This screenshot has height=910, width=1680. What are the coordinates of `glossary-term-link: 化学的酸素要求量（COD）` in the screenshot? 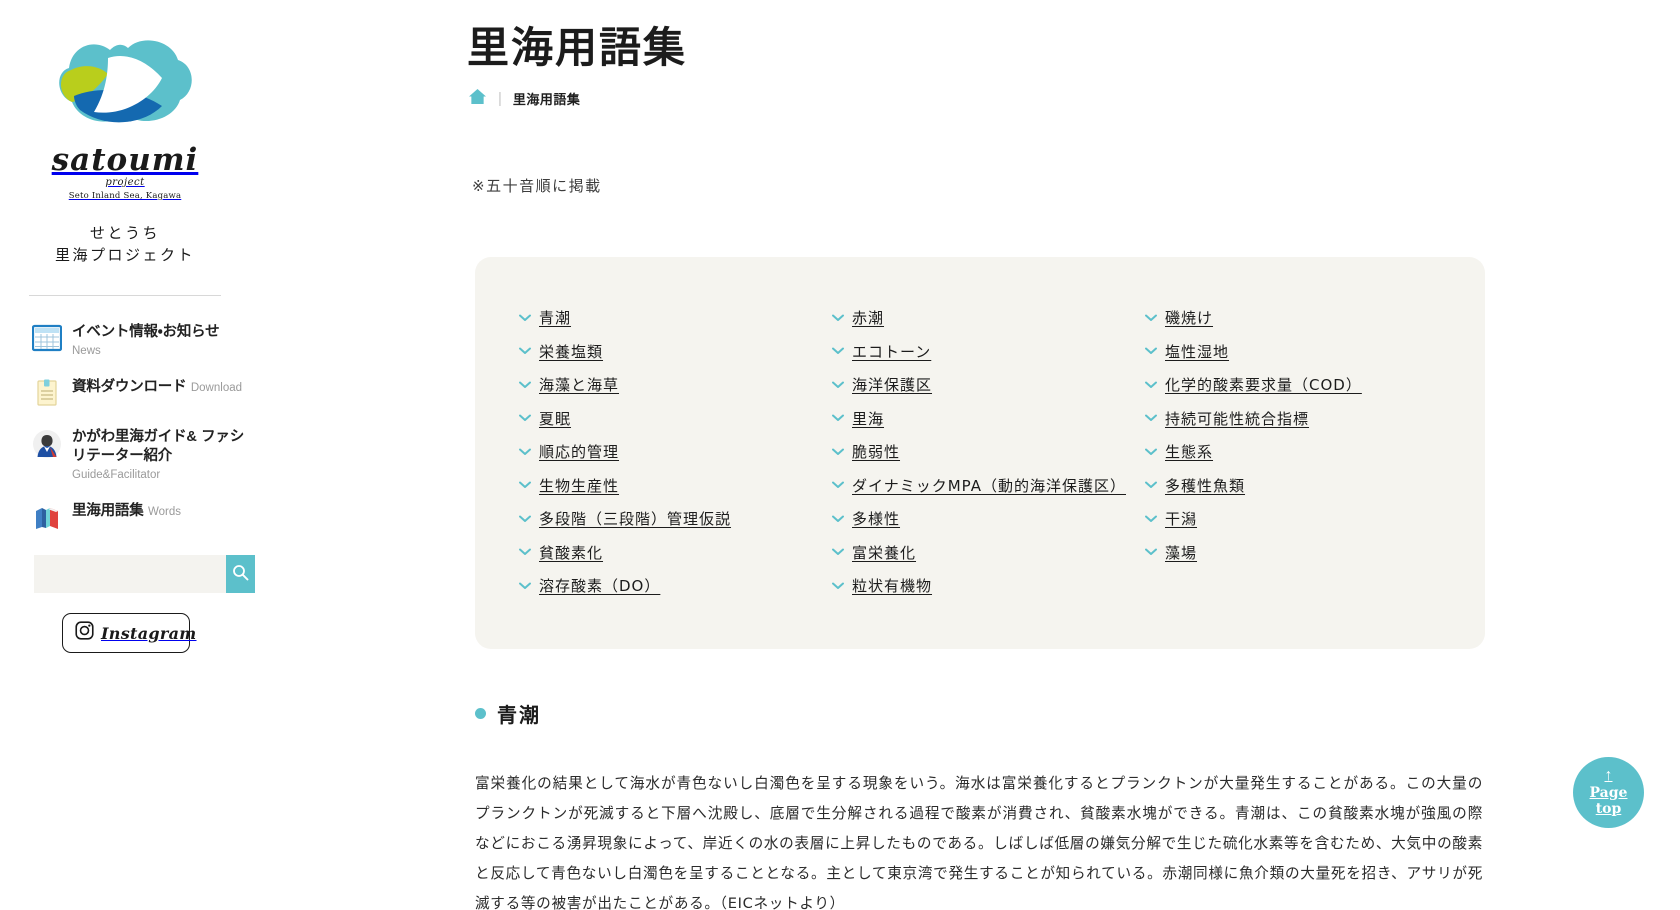 It's located at (1310, 385).